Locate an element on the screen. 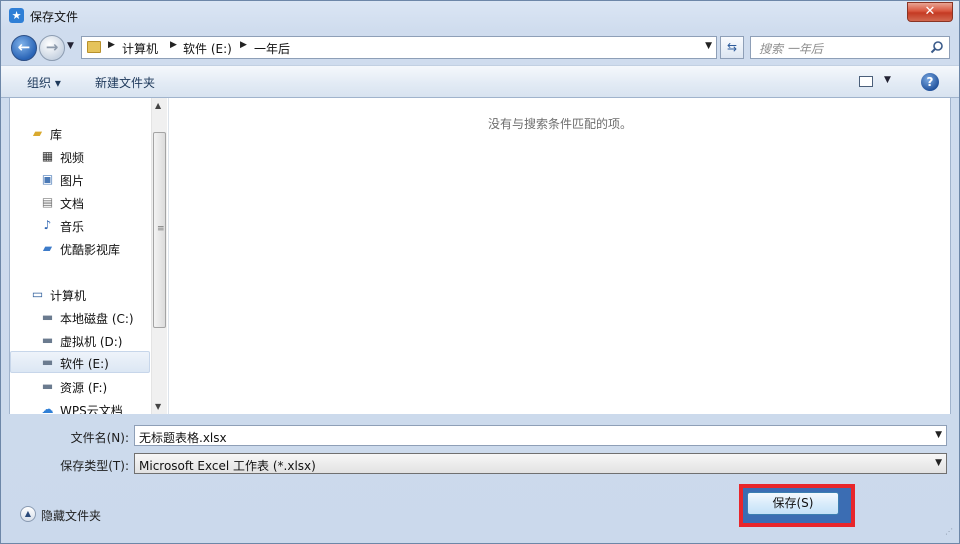  sidebar-item-documents: ▤ 文档 is located at coordinates (80, 202).